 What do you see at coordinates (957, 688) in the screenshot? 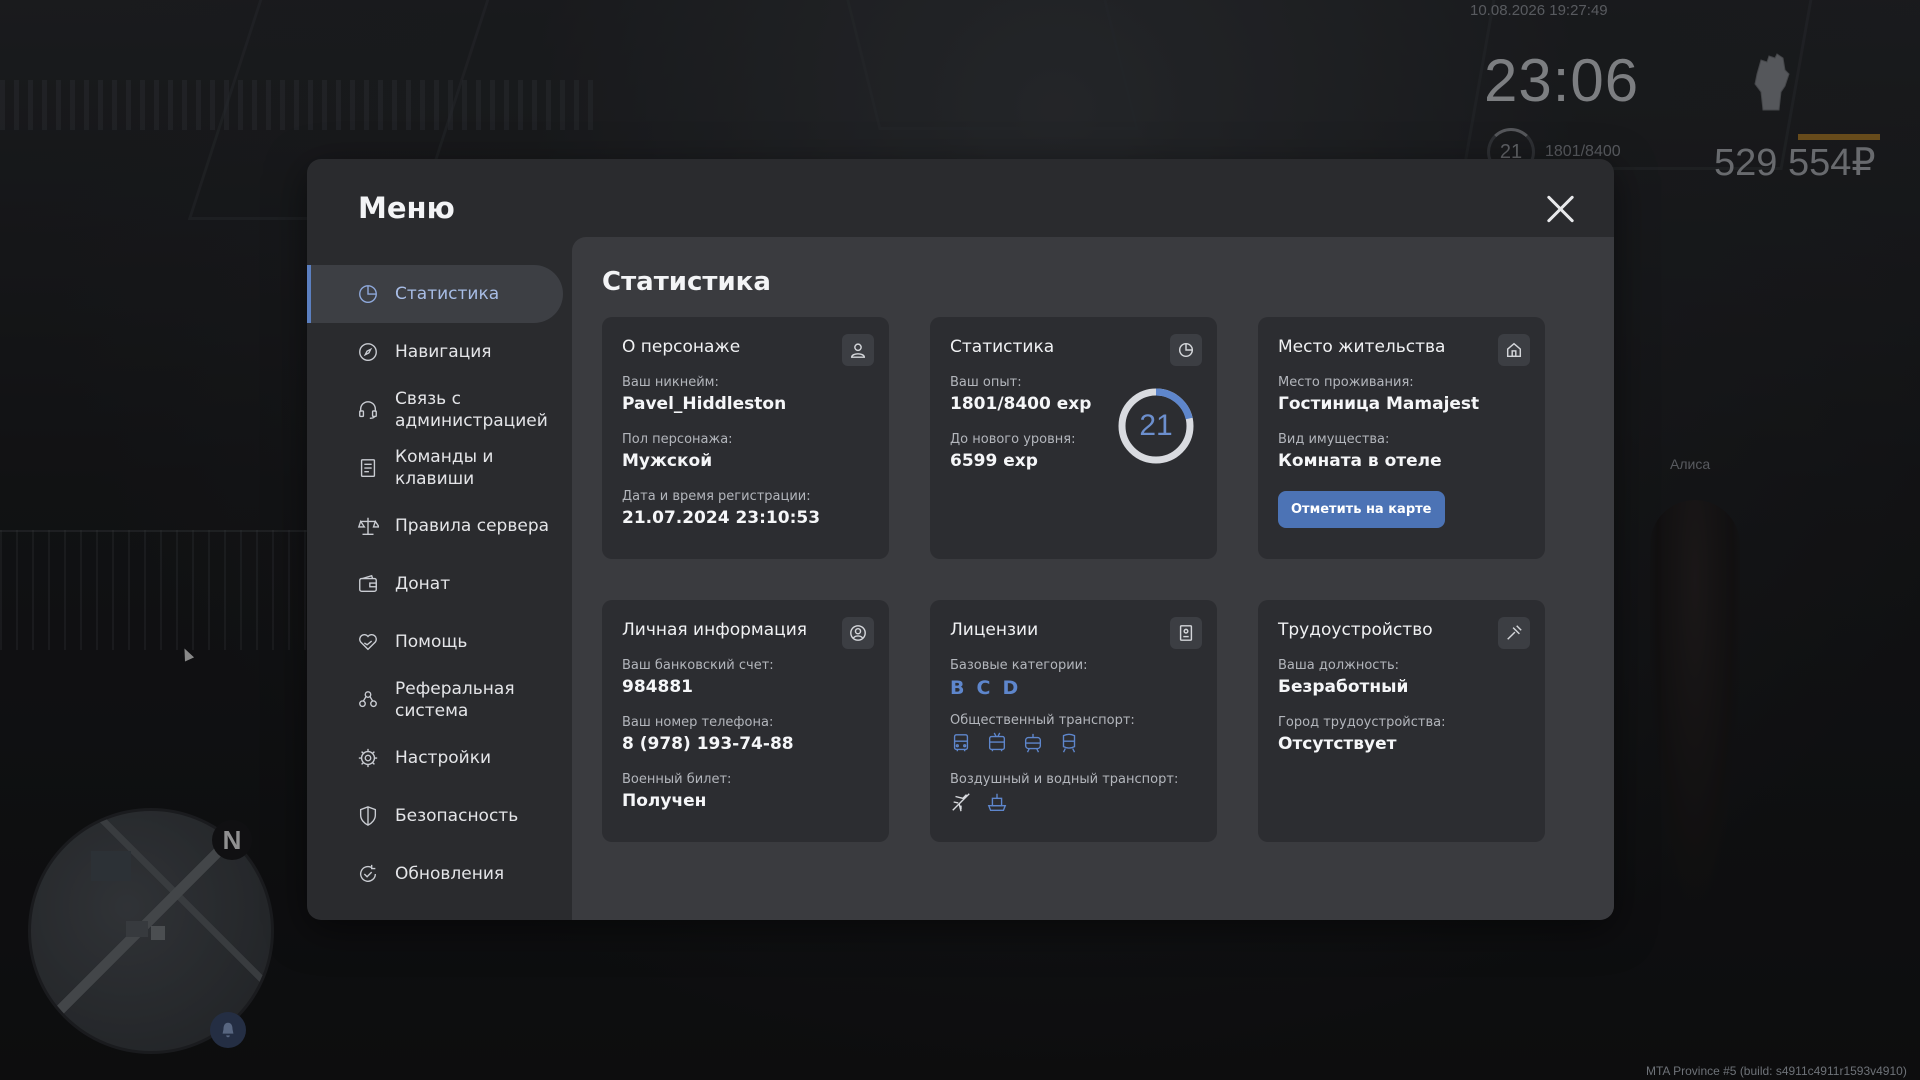
I see `category-b: B` at bounding box center [957, 688].